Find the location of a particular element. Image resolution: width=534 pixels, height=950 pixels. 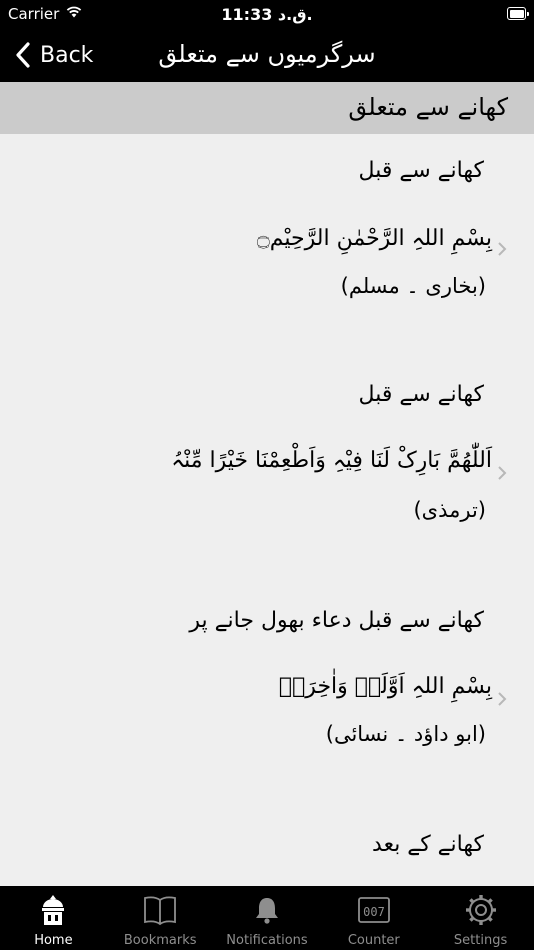

status-bar: Carrier 11:33 ق.د. is located at coordinates (267, 14).